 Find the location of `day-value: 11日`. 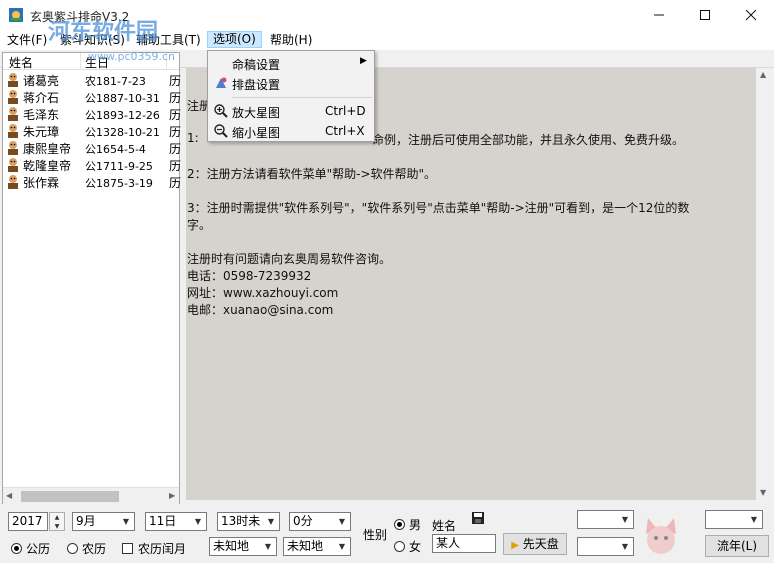

day-value: 11日 is located at coordinates (163, 521).